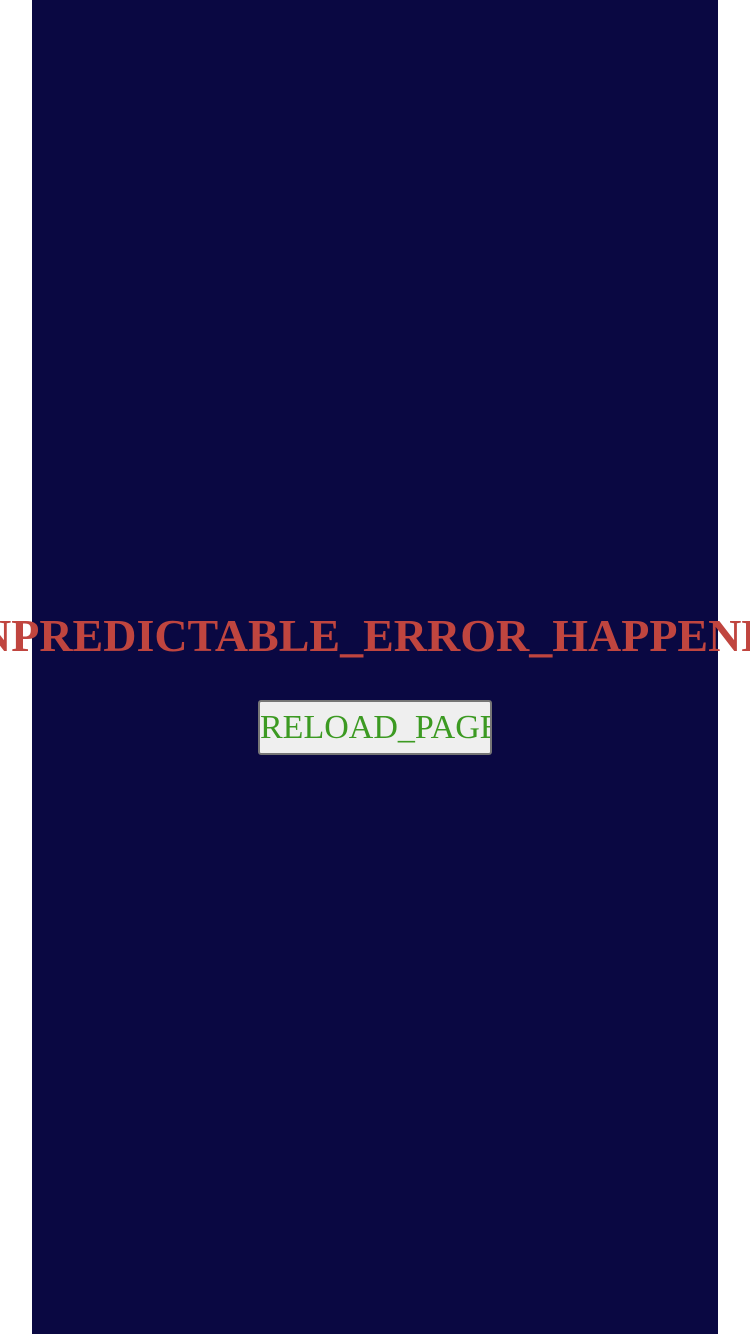 This screenshot has height=1334, width=750. What do you see at coordinates (375, 727) in the screenshot?
I see `reload-page-button: RELOAD_PAGE` at bounding box center [375, 727].